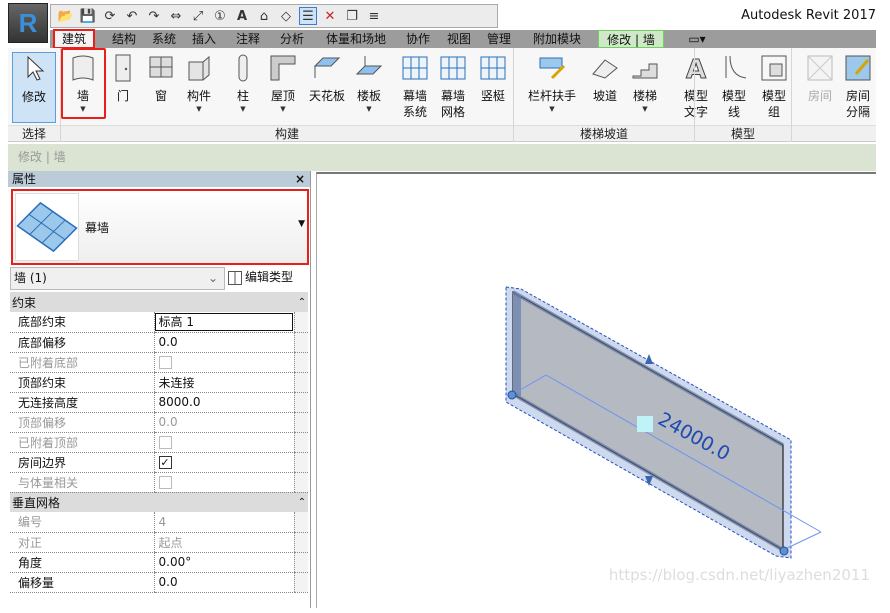 This screenshot has width=890, height=613. What do you see at coordinates (552, 83) in the screenshot?
I see `stairs-button-0: 栏杆扶手 ▼` at bounding box center [552, 83].